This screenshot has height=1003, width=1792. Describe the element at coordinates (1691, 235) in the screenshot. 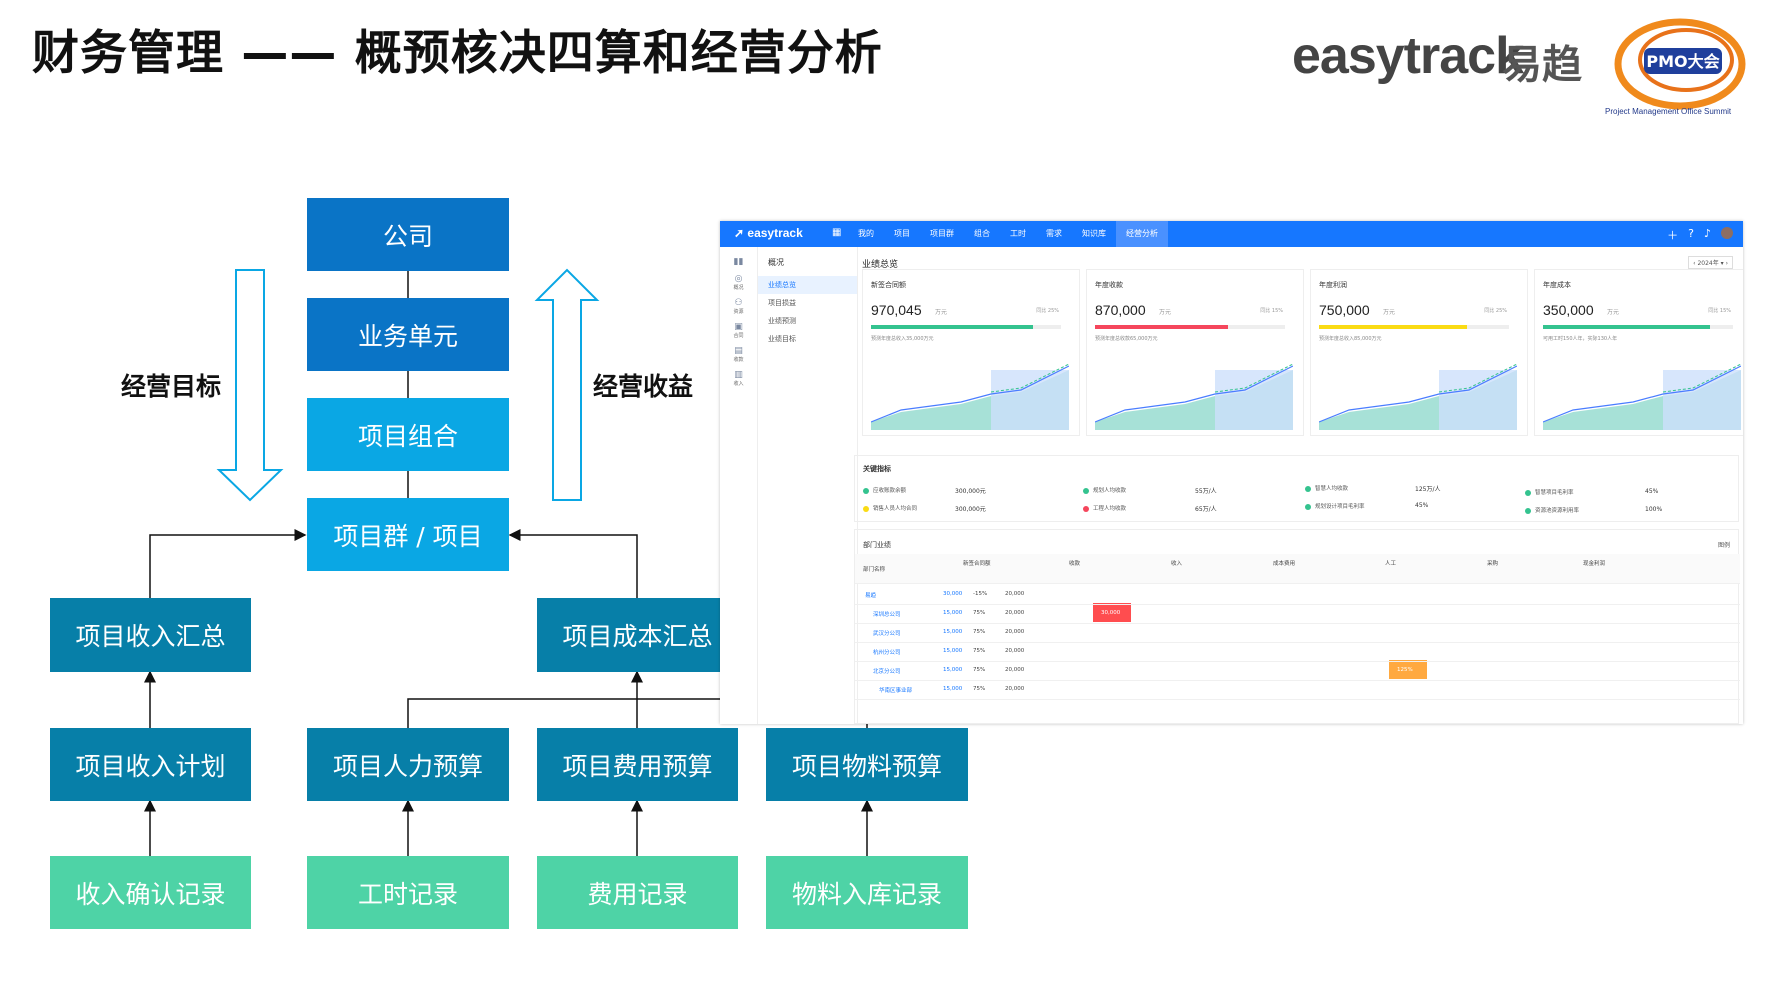

I see `help-icon: ?` at that location.